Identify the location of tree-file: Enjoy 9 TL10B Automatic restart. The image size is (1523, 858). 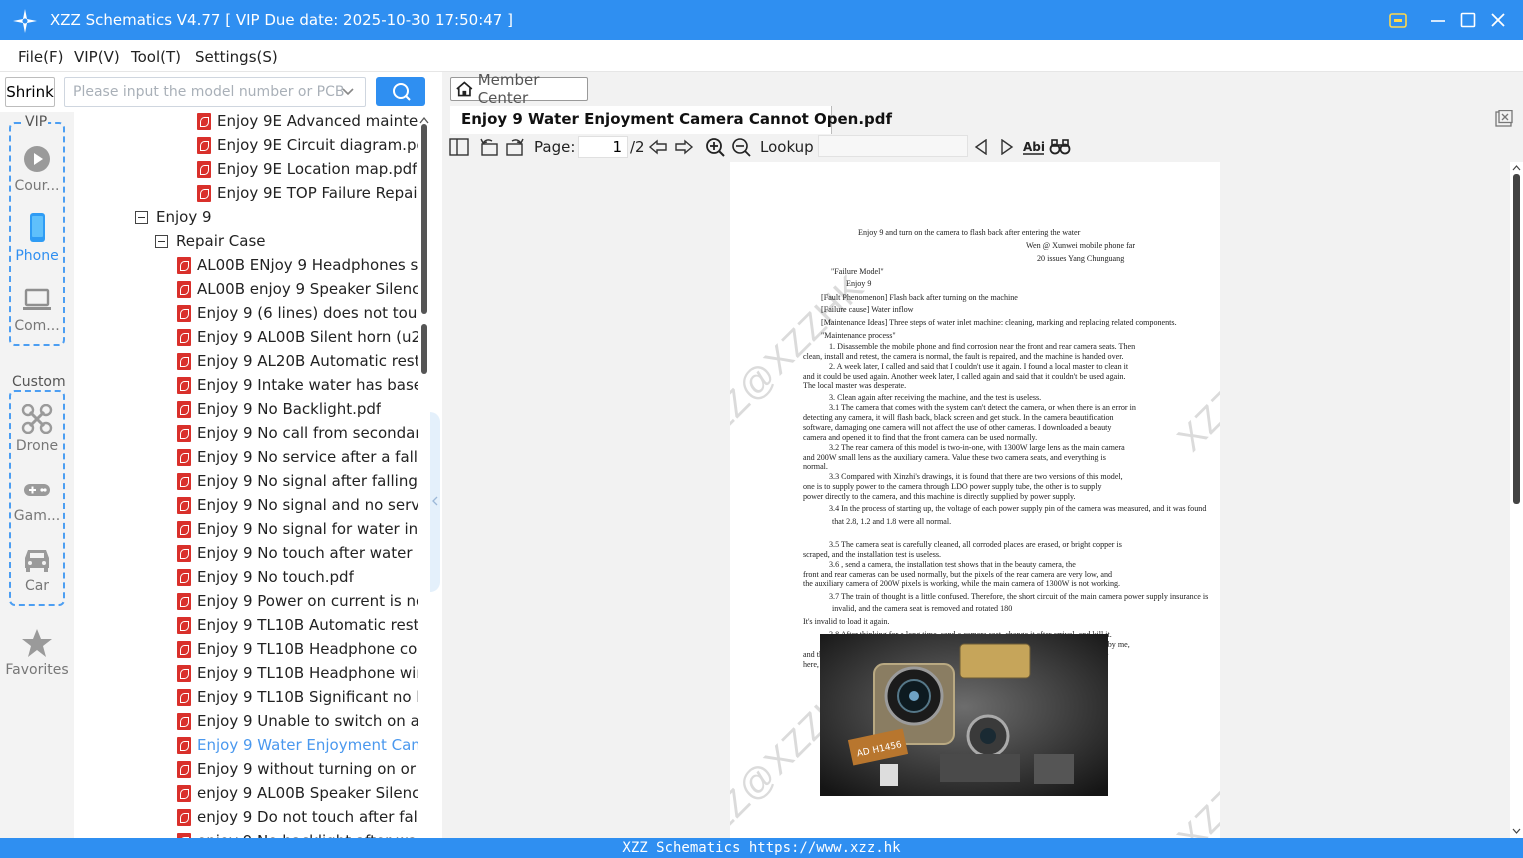
(297, 625).